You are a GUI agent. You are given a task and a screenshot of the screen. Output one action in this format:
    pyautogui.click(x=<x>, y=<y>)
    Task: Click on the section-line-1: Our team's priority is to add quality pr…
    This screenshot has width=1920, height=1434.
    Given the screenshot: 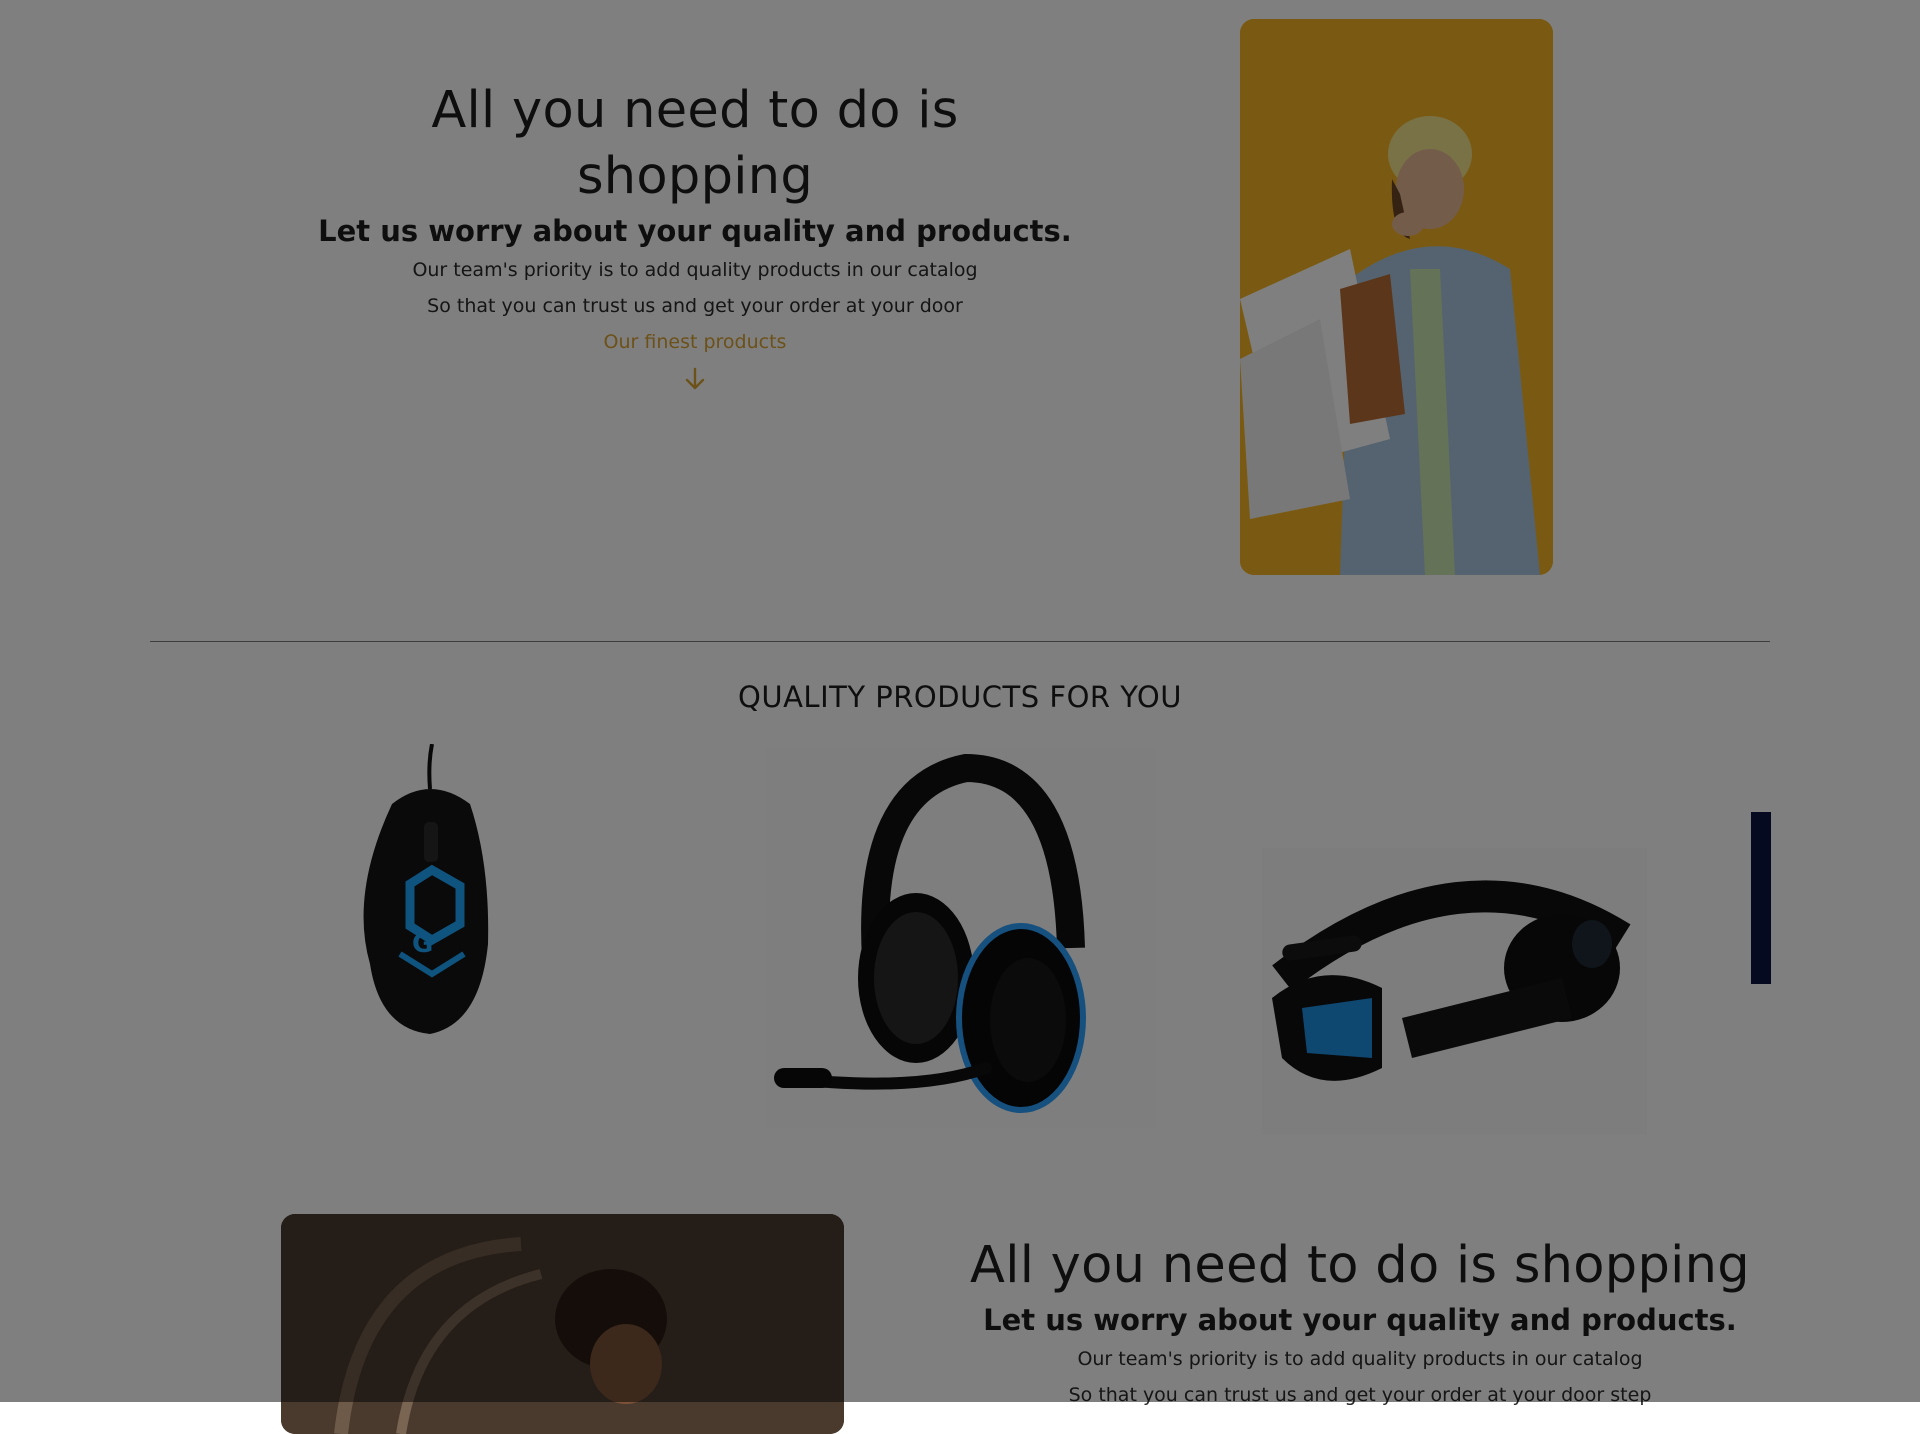 What is the action you would take?
    pyautogui.click(x=1360, y=1359)
    